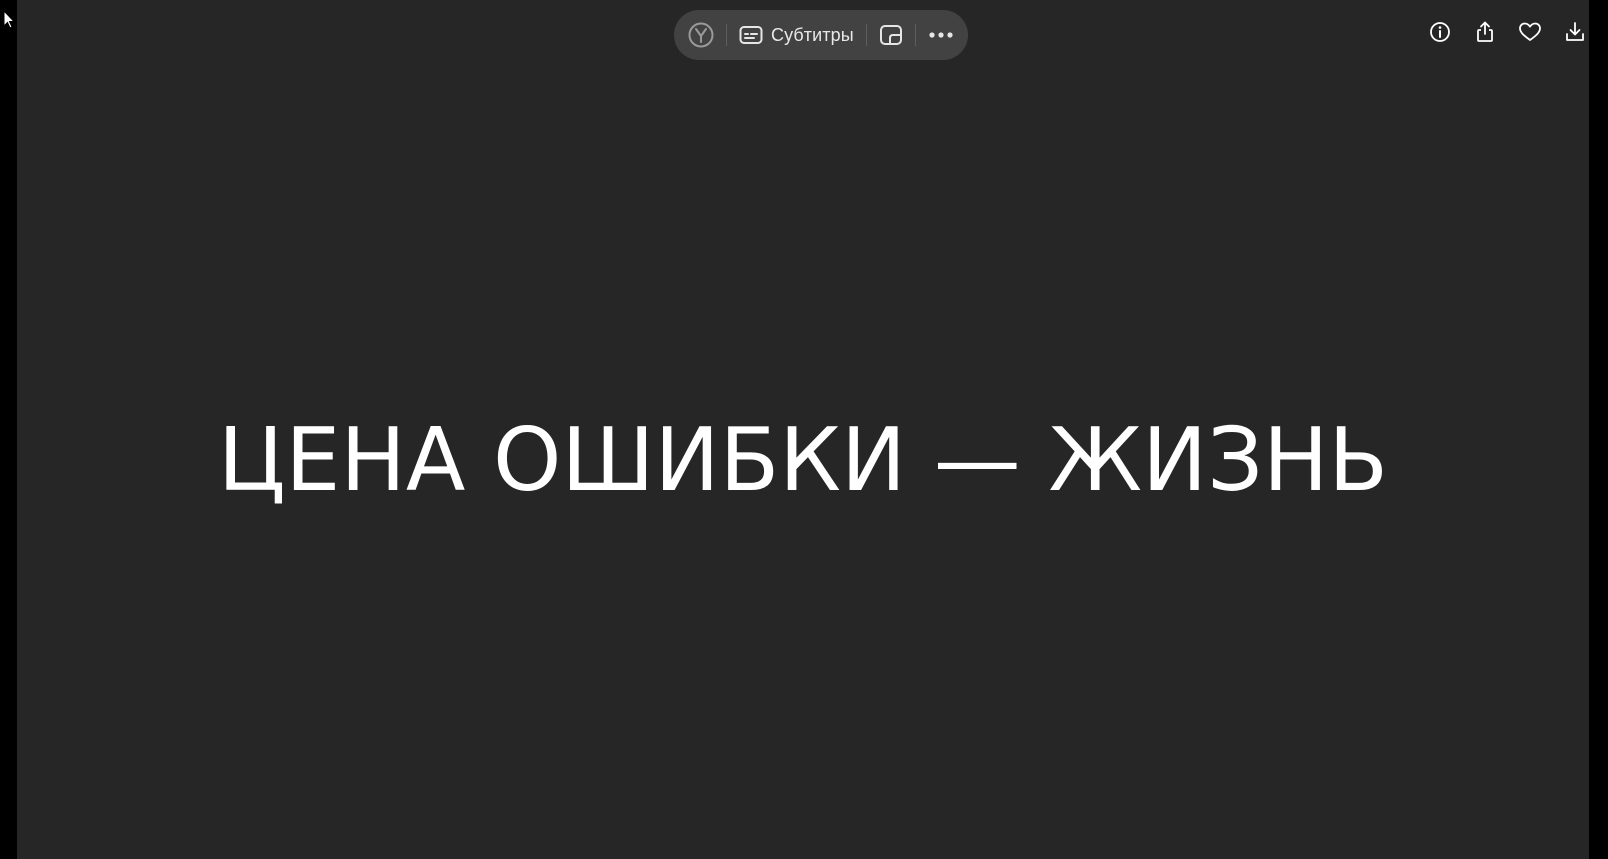 This screenshot has height=859, width=1608. I want to click on more-dots-icon, so click(941, 35).